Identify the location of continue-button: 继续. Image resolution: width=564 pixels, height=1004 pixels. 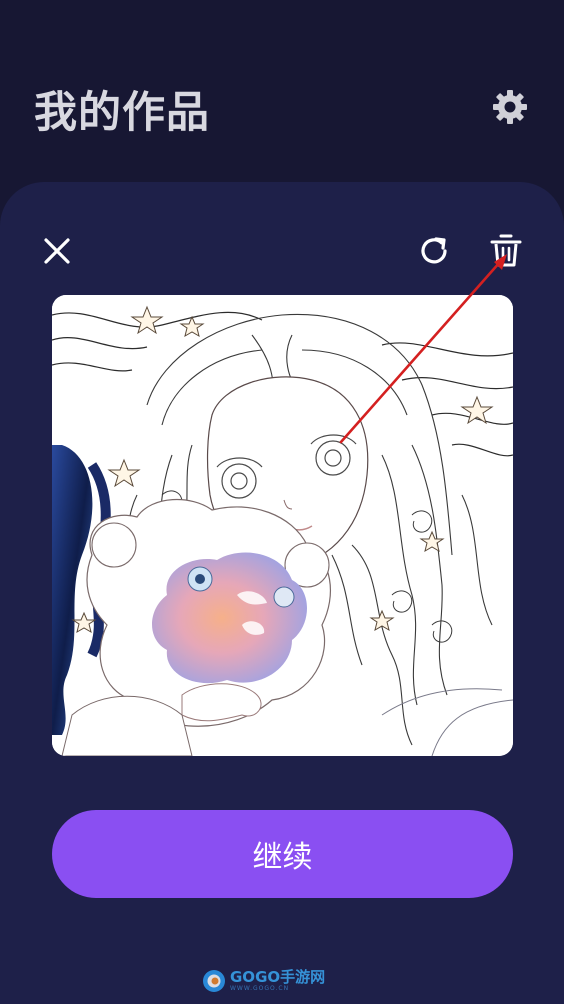
(282, 854).